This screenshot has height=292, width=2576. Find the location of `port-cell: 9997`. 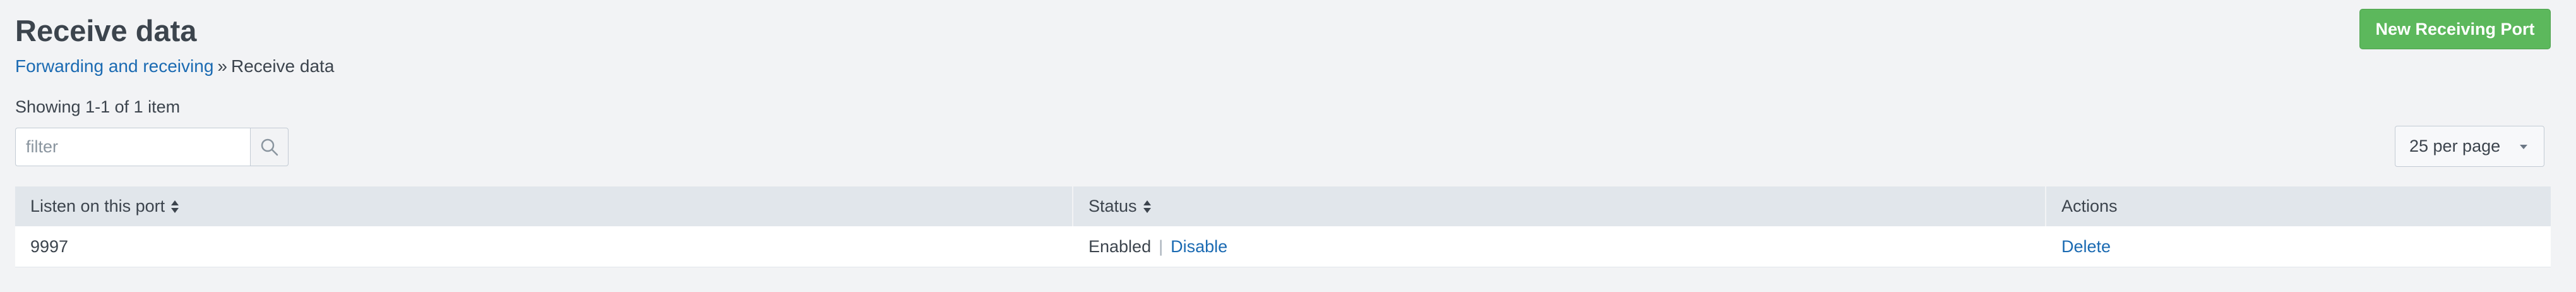

port-cell: 9997 is located at coordinates (49, 247).